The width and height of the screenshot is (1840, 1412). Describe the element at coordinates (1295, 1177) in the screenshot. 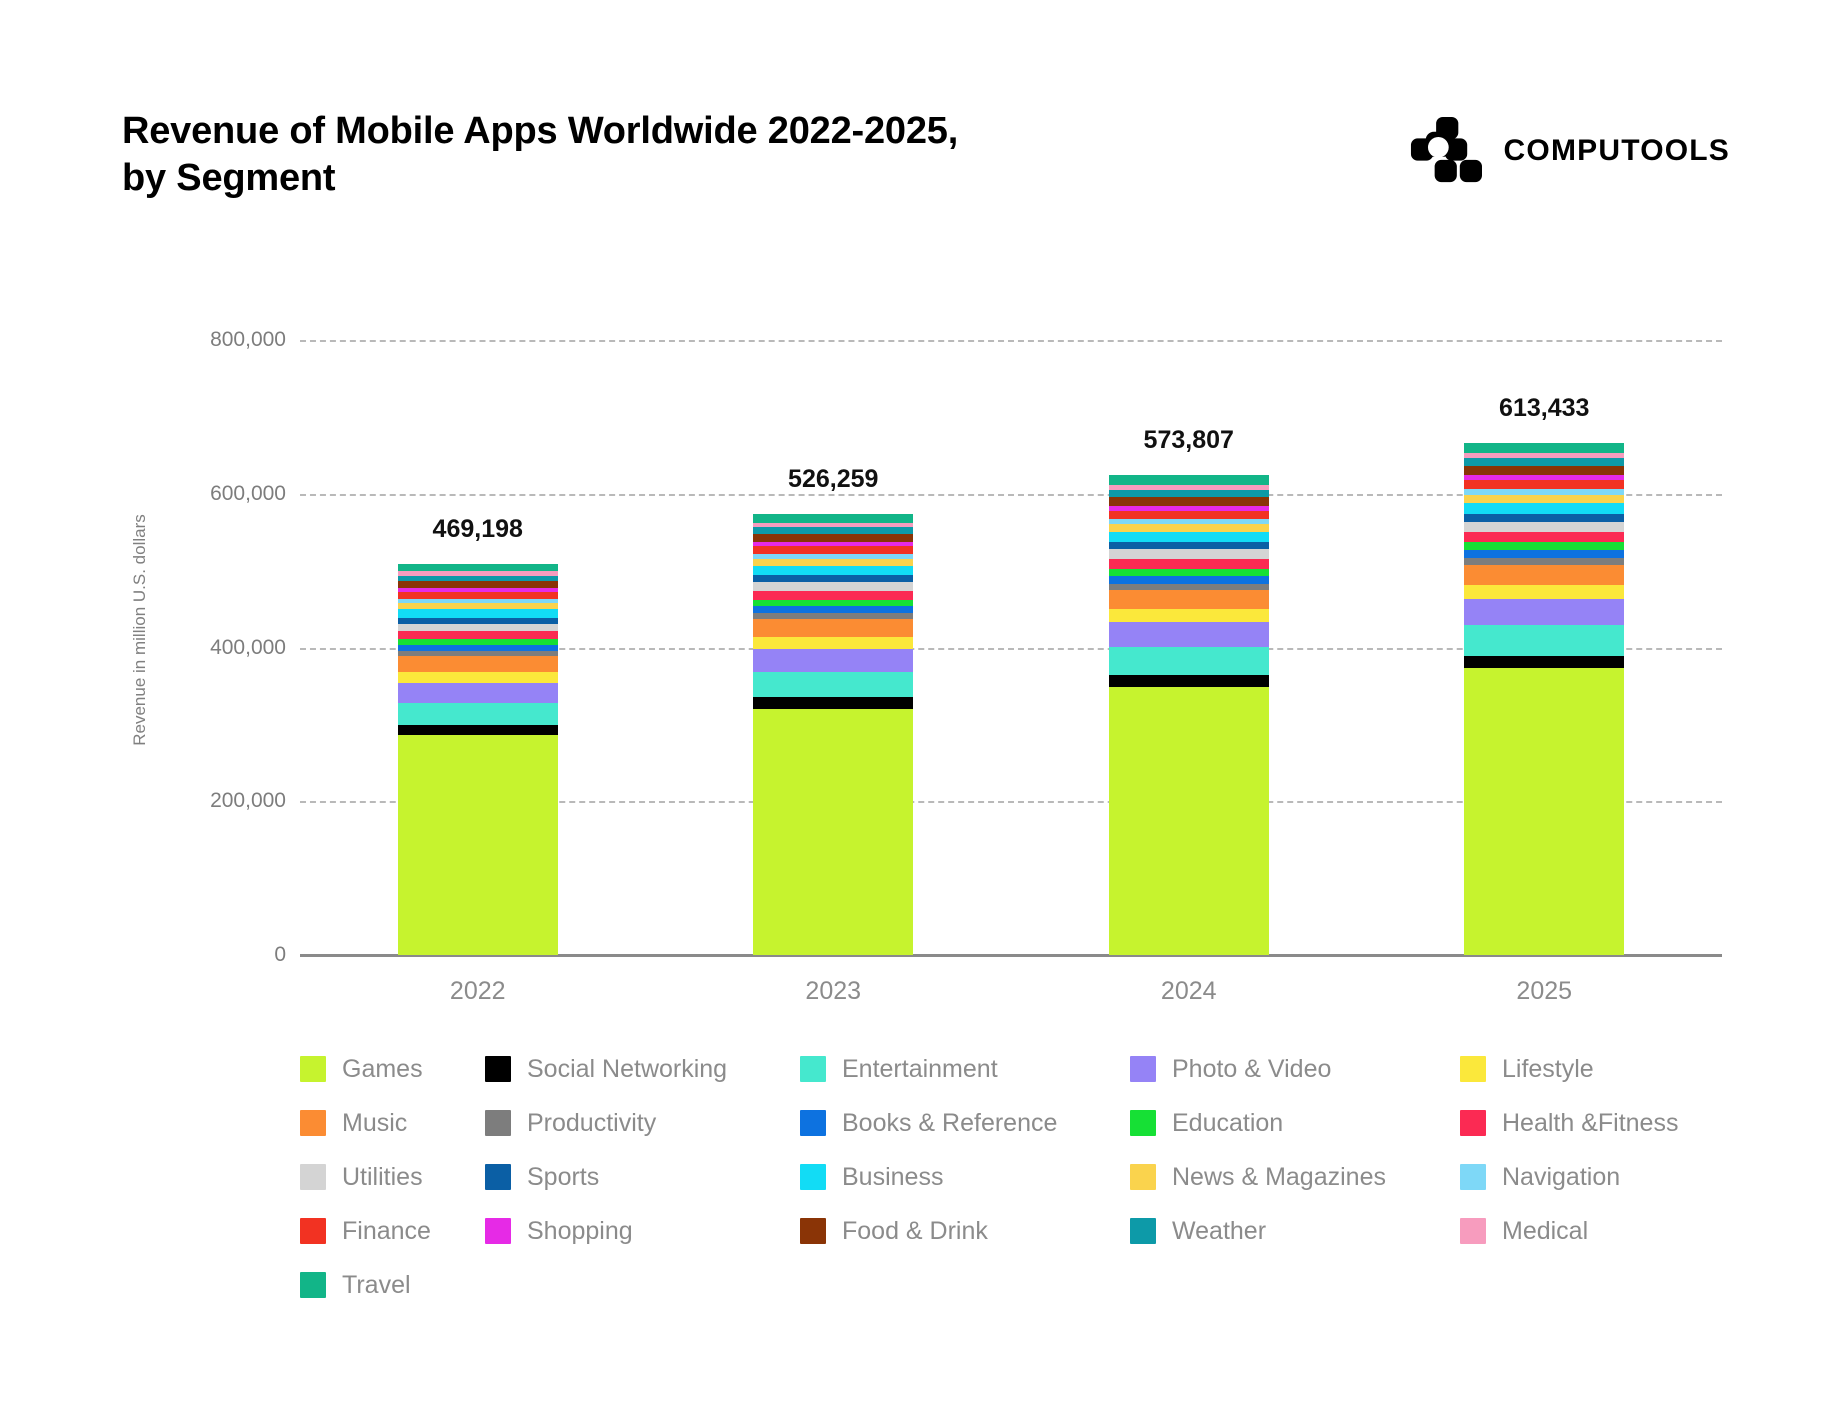

I see `legend-item: News & Magazines` at that location.